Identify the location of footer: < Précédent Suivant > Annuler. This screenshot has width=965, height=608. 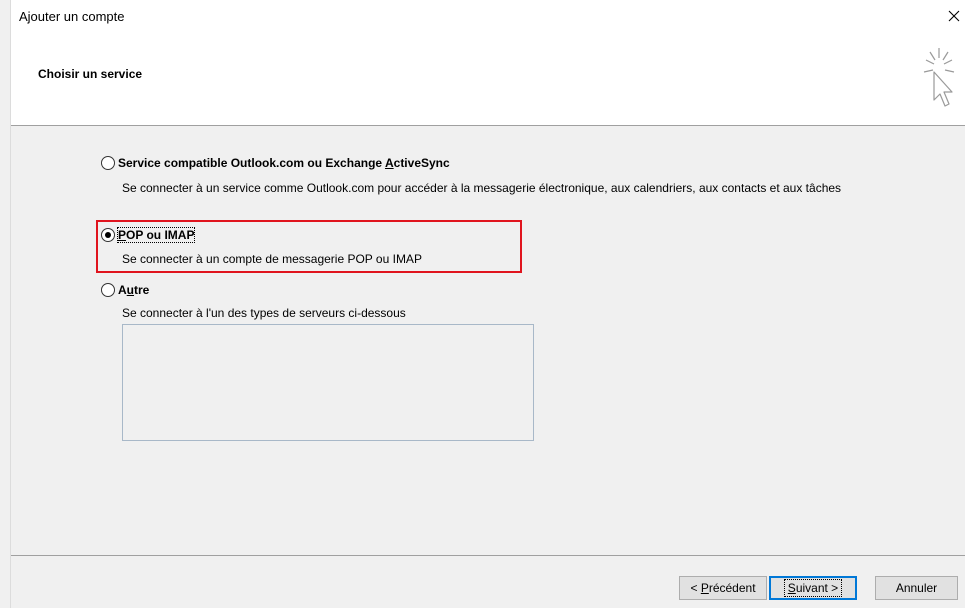
(488, 582).